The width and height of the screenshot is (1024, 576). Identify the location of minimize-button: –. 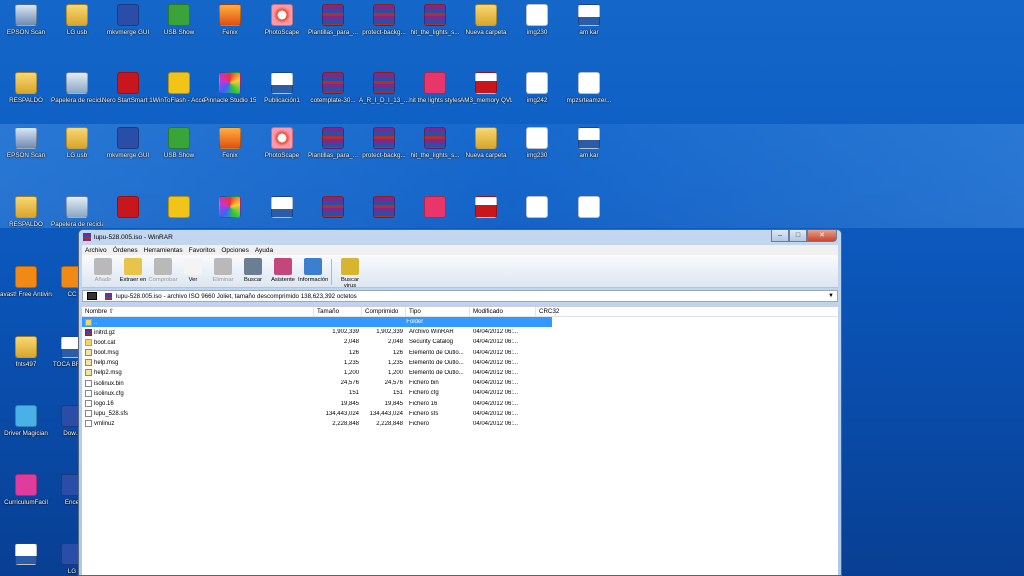
(780, 236).